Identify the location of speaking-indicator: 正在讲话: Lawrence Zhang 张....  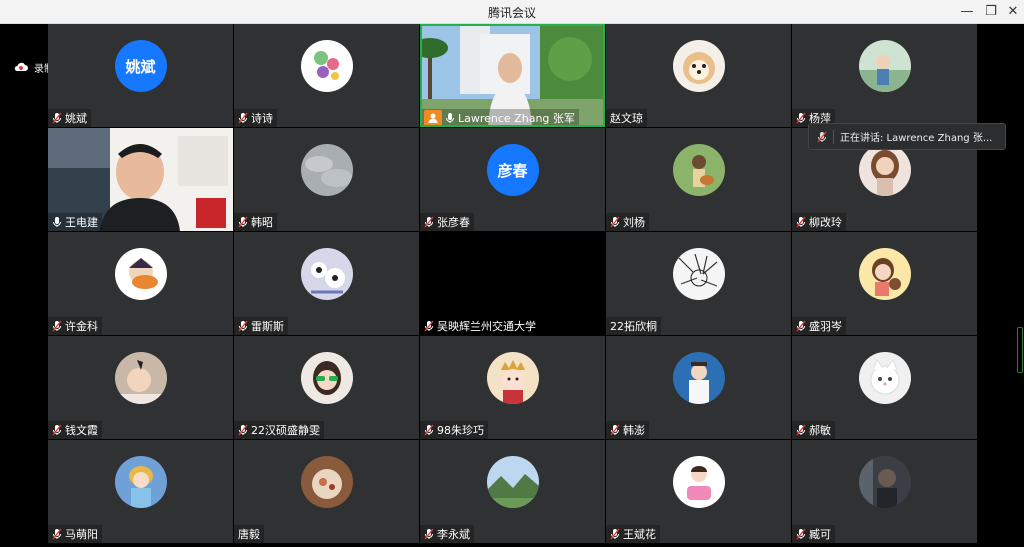
(907, 136).